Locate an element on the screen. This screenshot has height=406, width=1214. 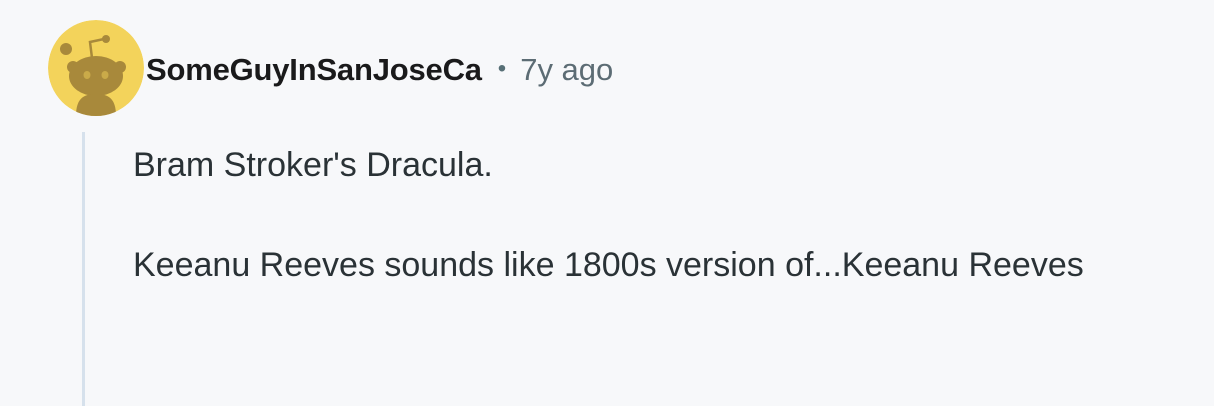
username-link: SomeGuyInSanJoseCa is located at coordinates (314, 70).